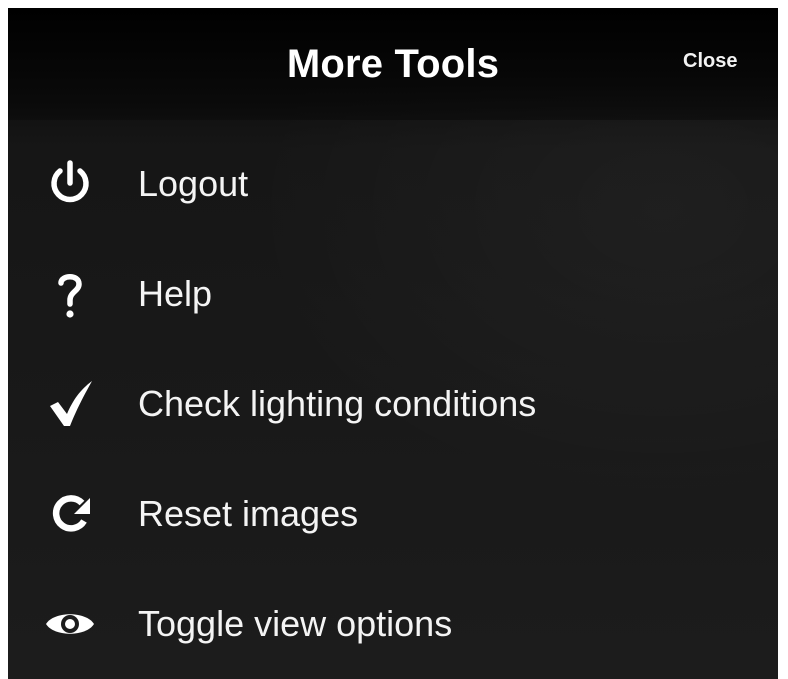  Describe the element at coordinates (393, 514) in the screenshot. I see `menu-item-reset-images: Reset images` at that location.